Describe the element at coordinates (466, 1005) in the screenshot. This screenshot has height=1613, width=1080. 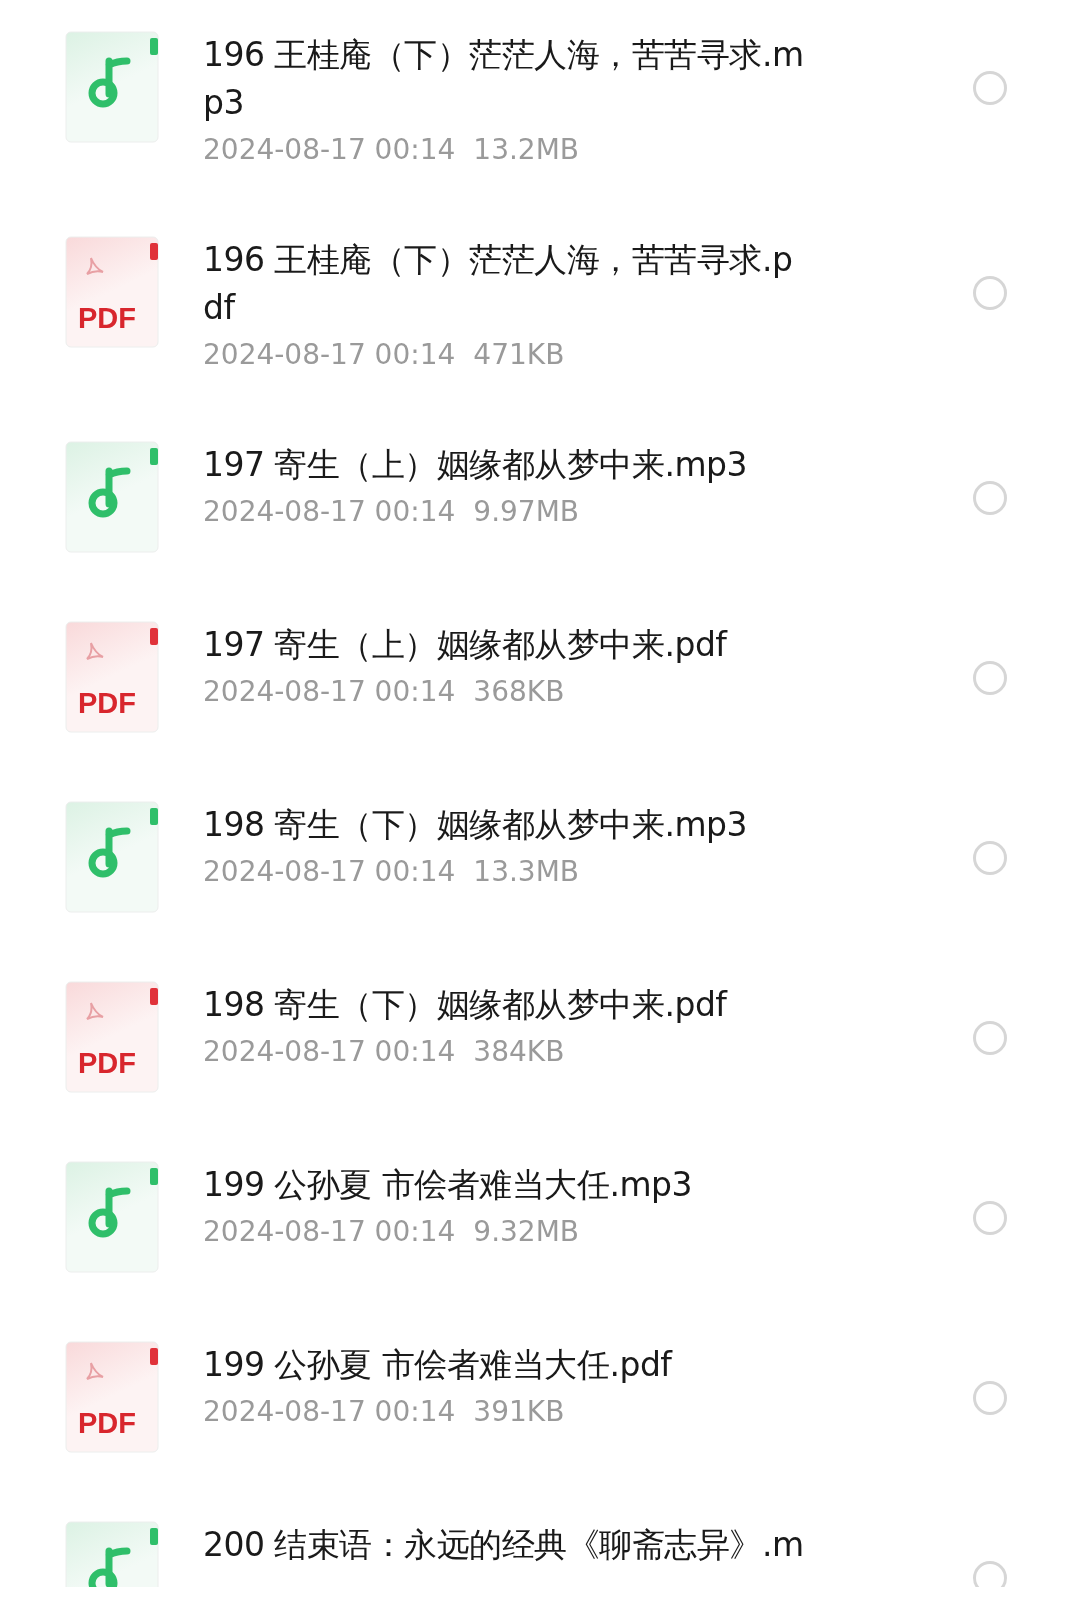
I see `file-name: 198 寄生（下）姻缘都从梦中来.pdf` at that location.